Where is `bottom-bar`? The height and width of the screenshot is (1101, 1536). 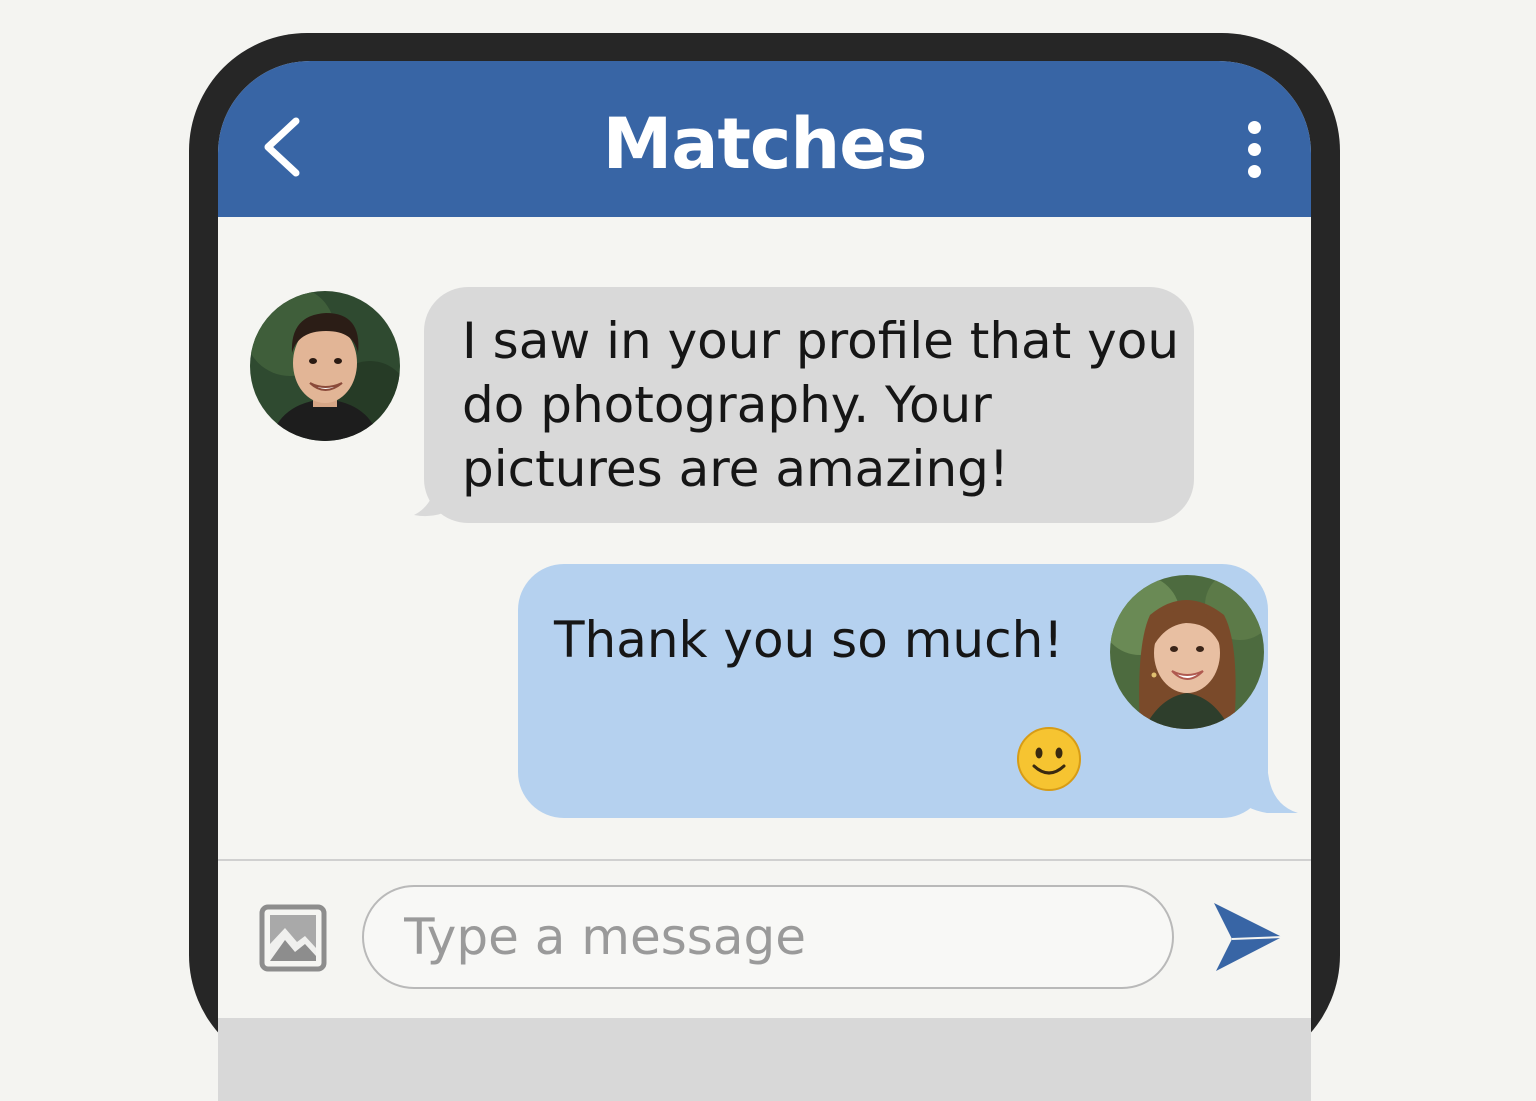
bottom-bar is located at coordinates (764, 1059).